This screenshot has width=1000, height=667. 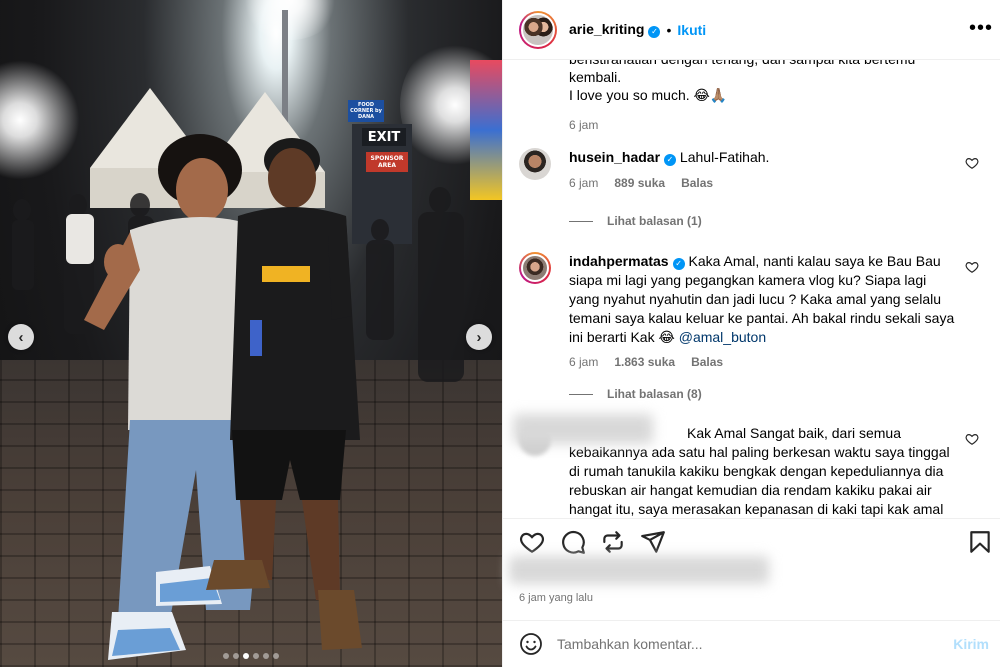 I want to click on add-comment-bar: Kirim, so click(x=751, y=643).